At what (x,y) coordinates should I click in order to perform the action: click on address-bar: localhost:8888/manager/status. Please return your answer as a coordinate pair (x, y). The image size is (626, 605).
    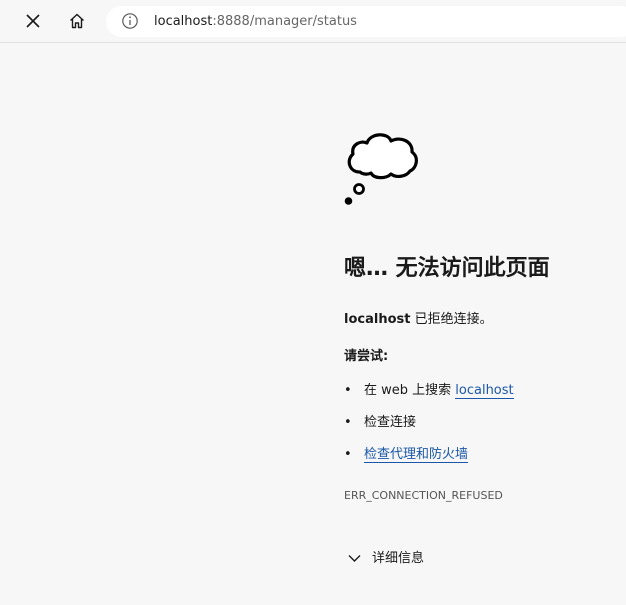
    Looking at the image, I should click on (366, 21).